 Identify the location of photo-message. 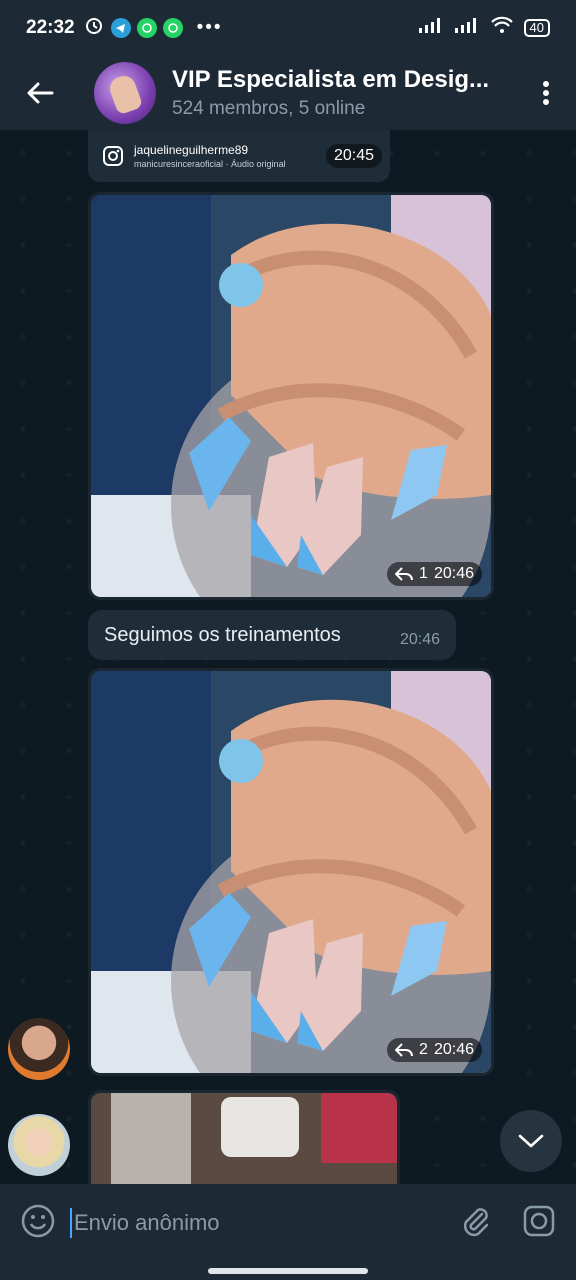
(244, 1137).